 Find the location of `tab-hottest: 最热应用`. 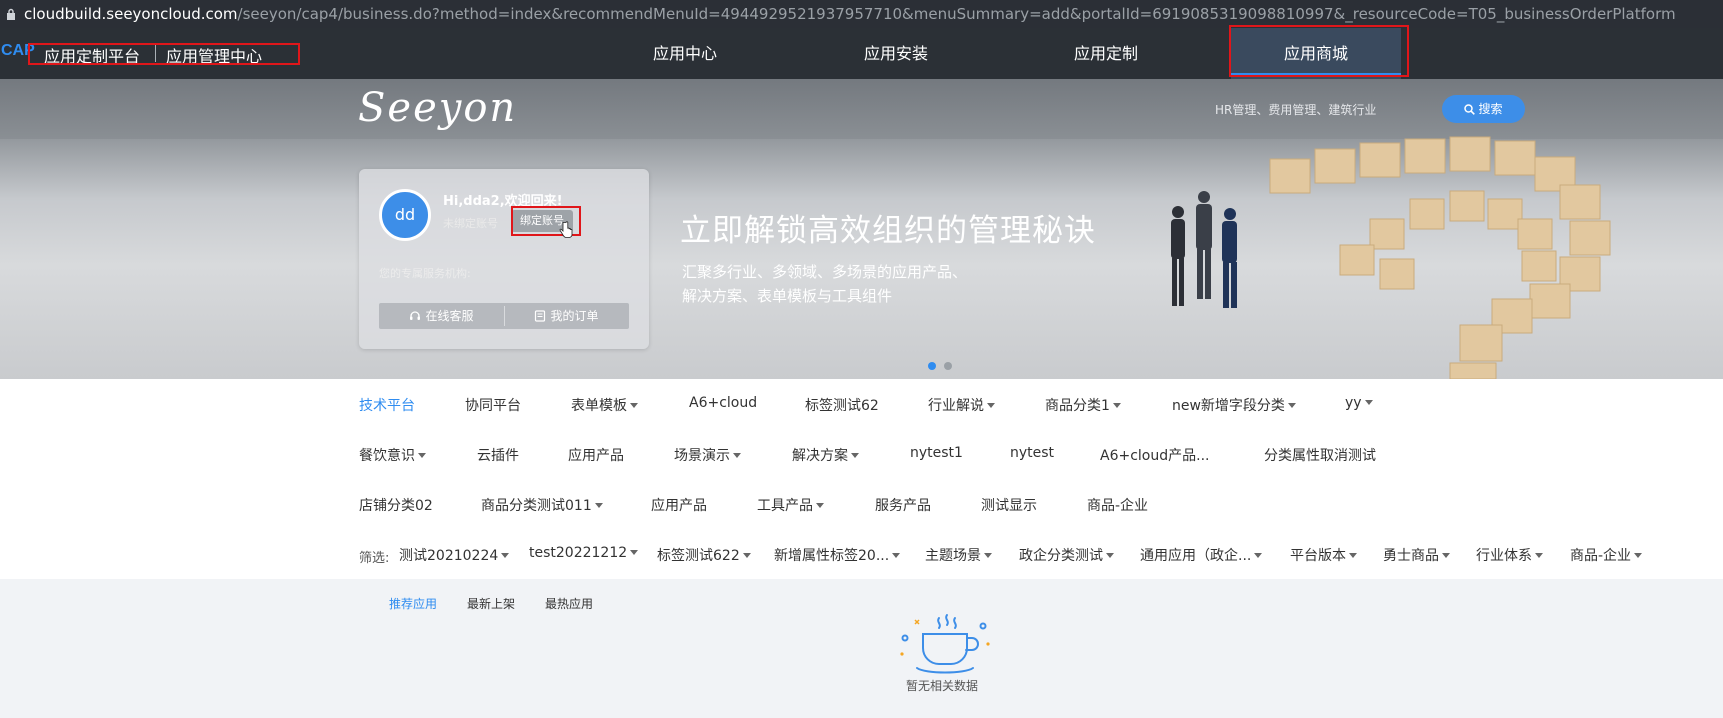

tab-hottest: 最热应用 is located at coordinates (569, 603).